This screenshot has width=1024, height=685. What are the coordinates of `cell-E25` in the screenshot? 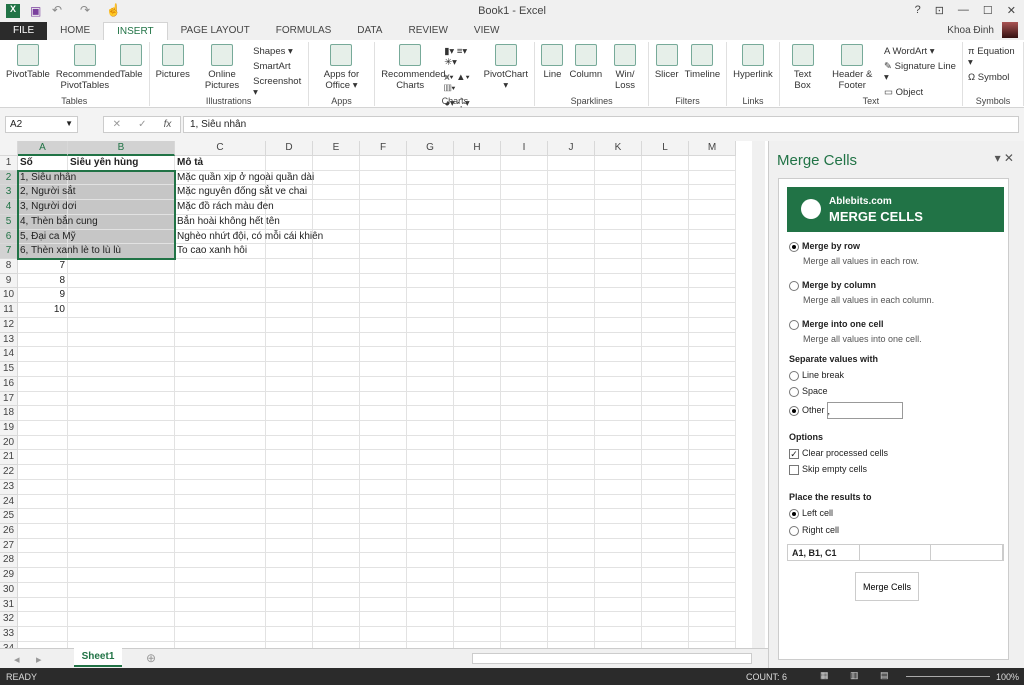 It's located at (336, 516).